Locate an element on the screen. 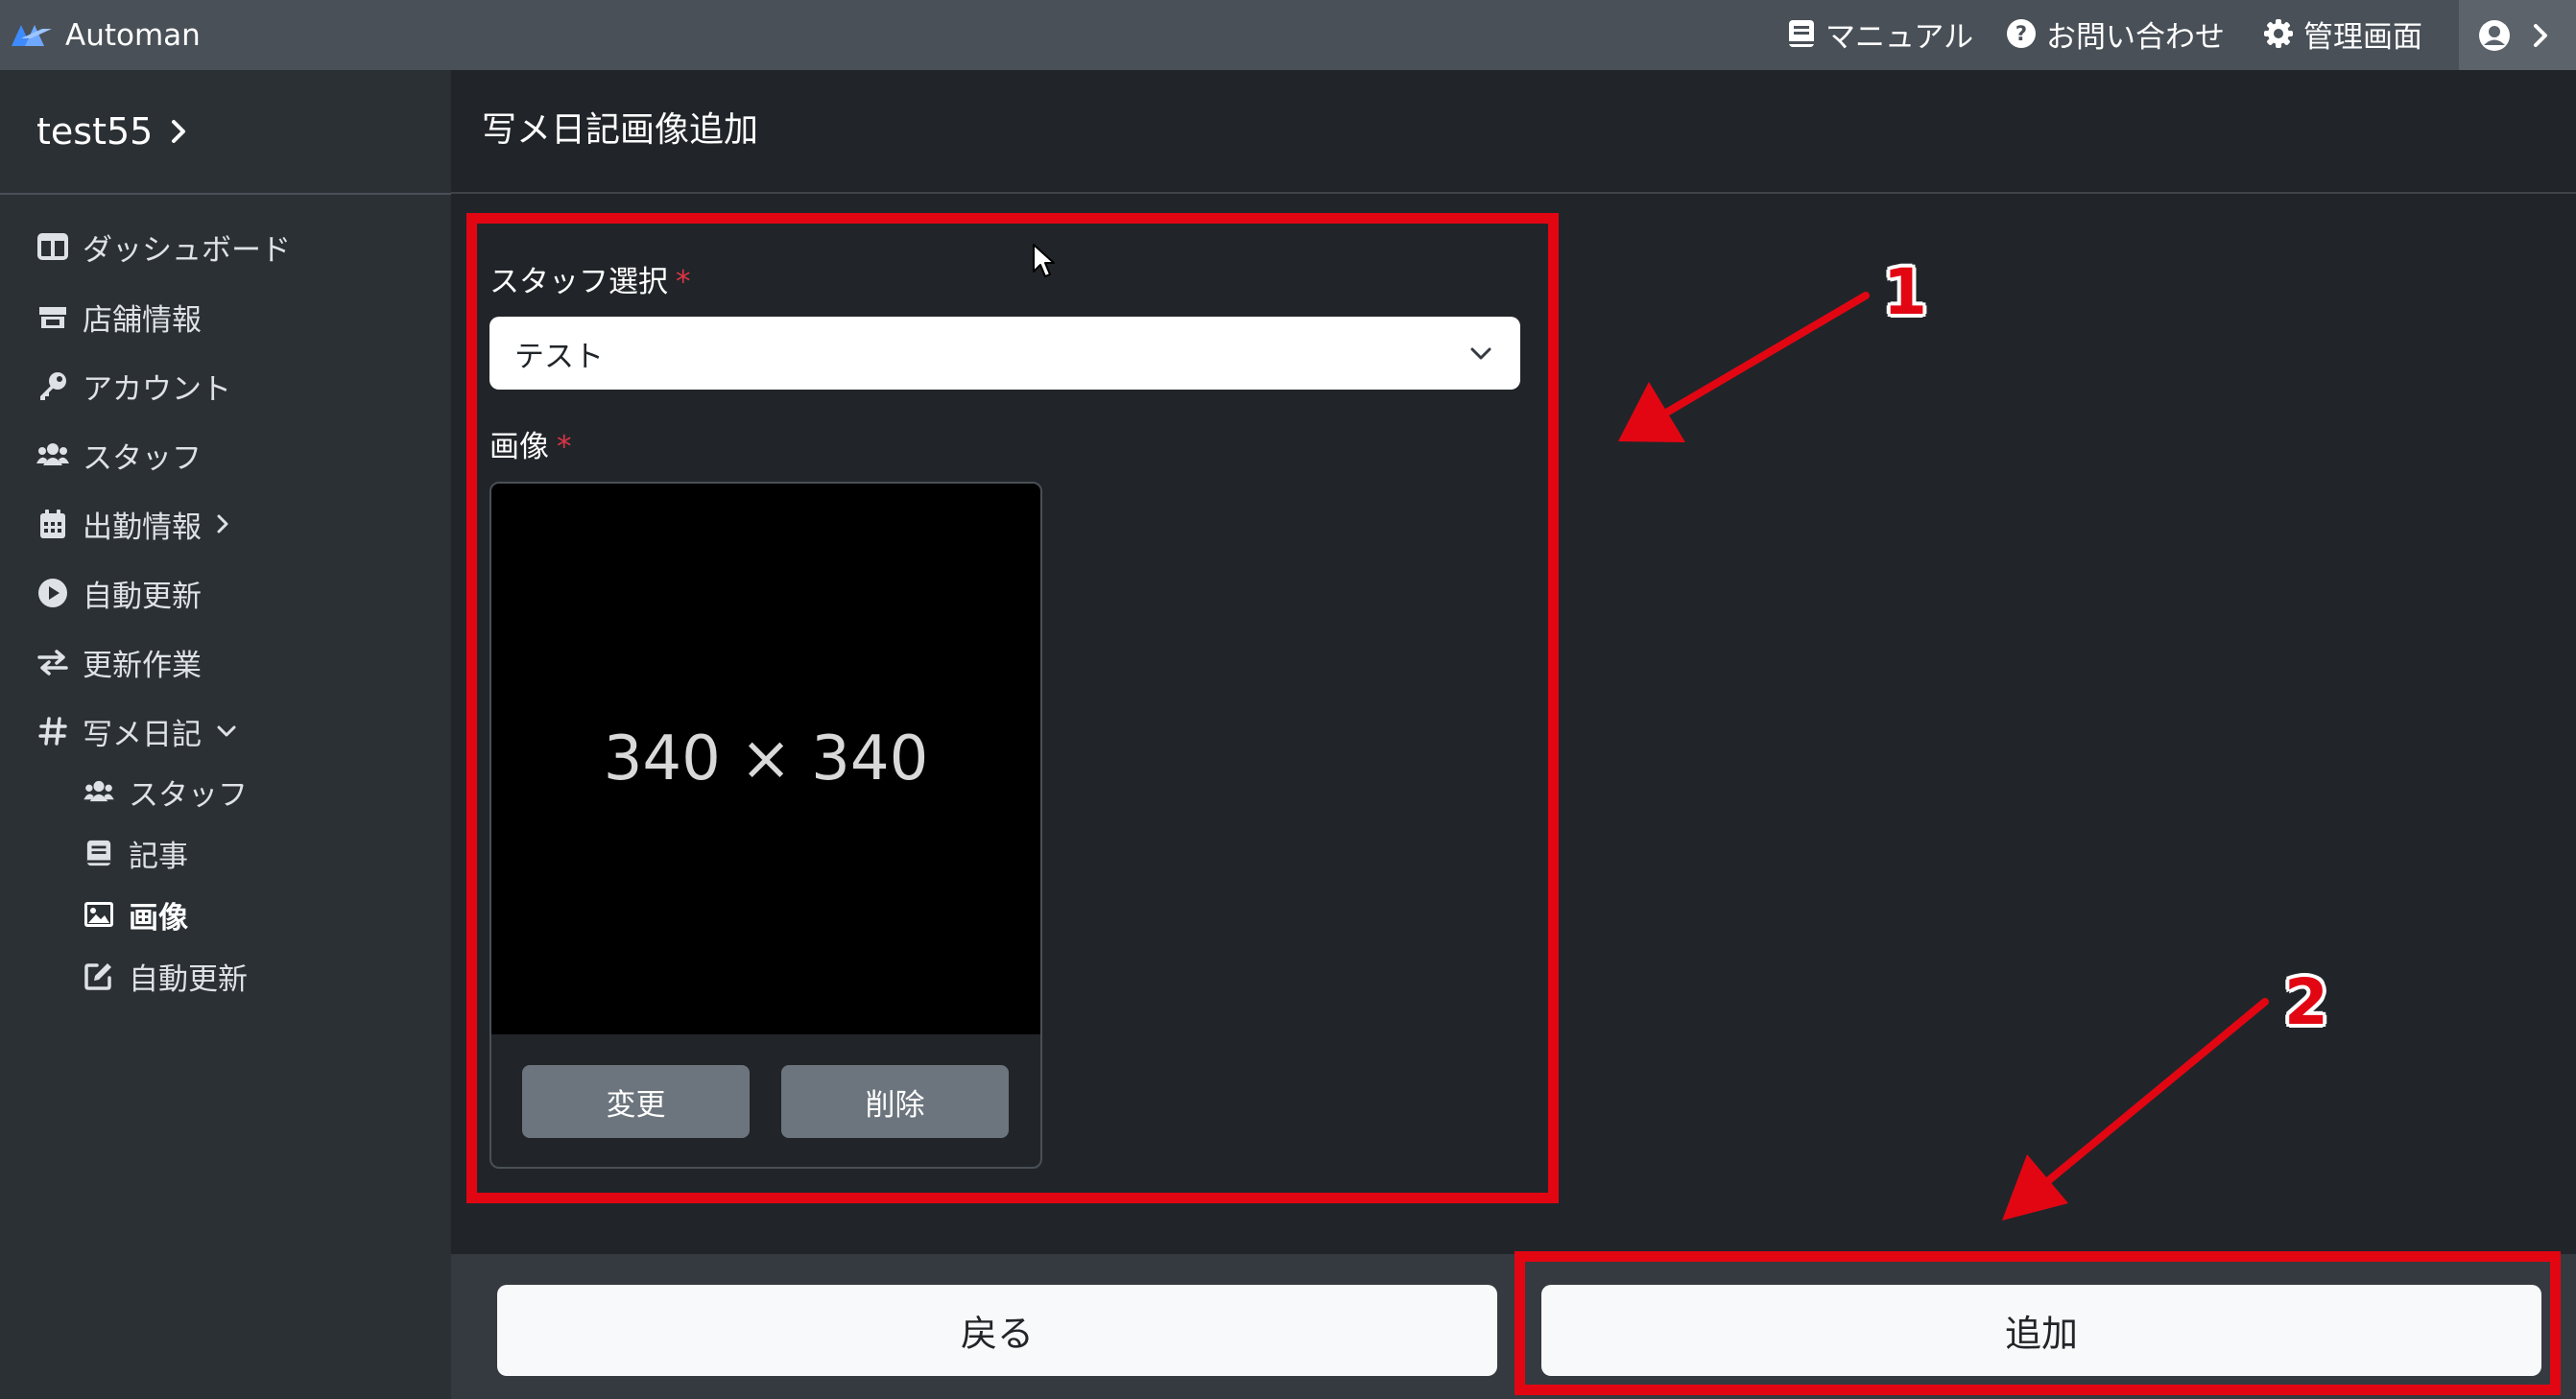 This screenshot has width=2576, height=1399. question-circle-icon: ? is located at coordinates (2022, 34).